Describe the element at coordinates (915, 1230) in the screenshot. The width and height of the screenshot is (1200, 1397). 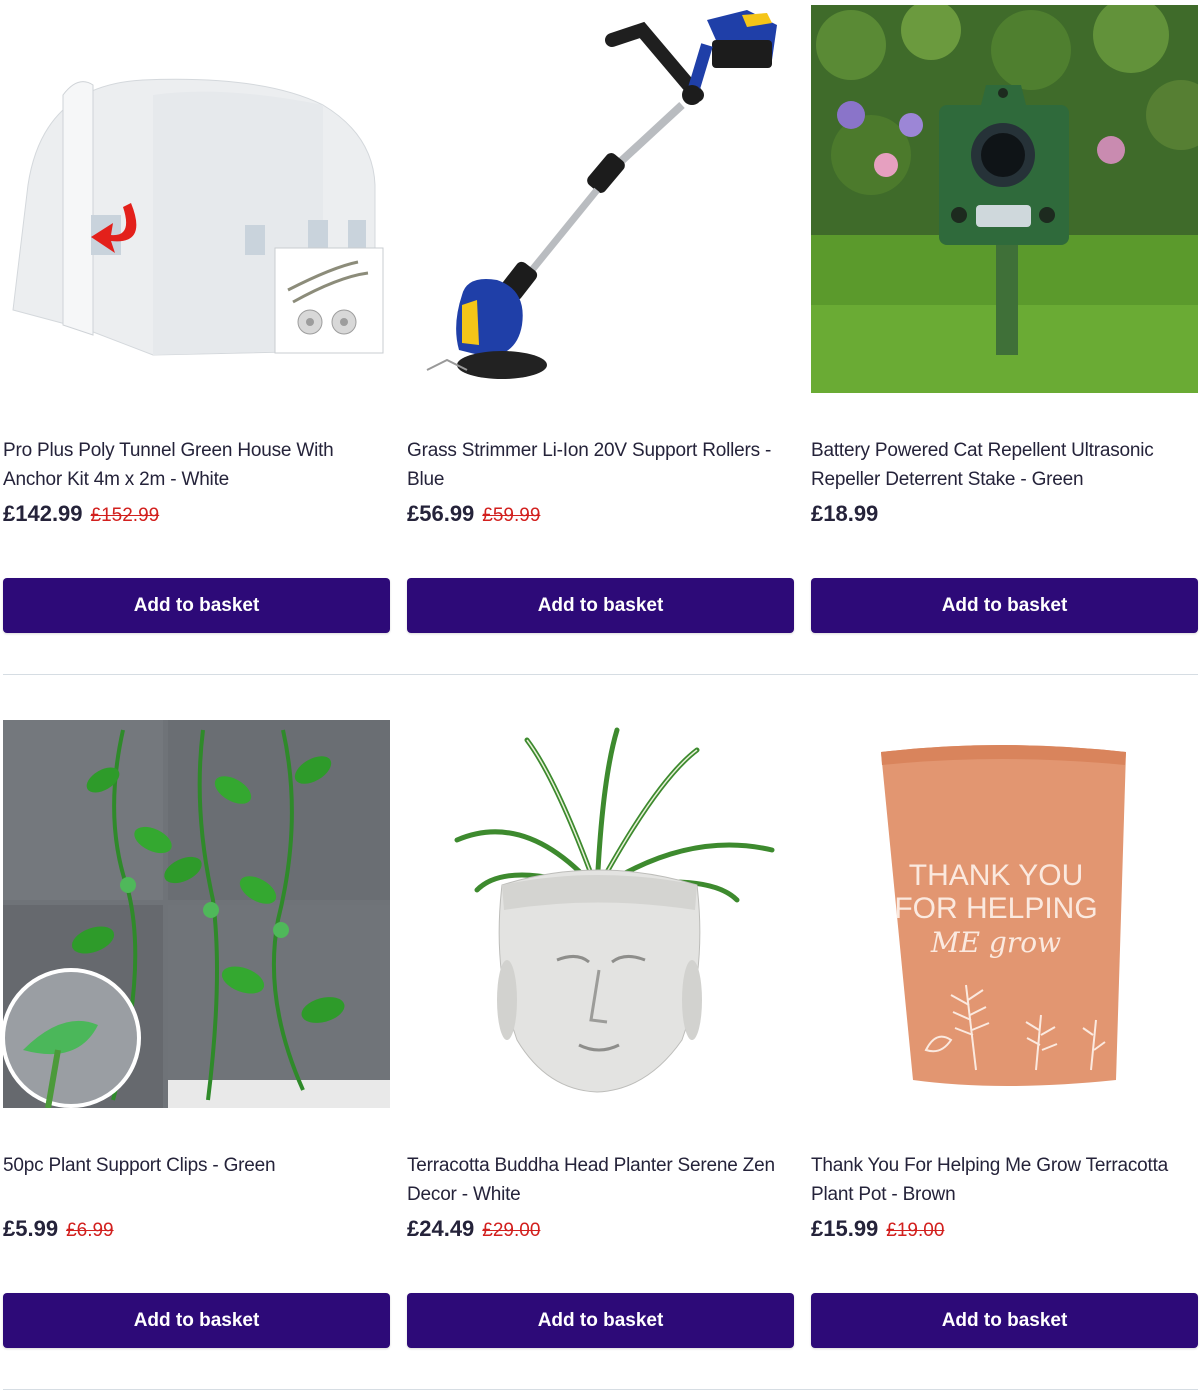
I see `original-price: £19.00` at that location.